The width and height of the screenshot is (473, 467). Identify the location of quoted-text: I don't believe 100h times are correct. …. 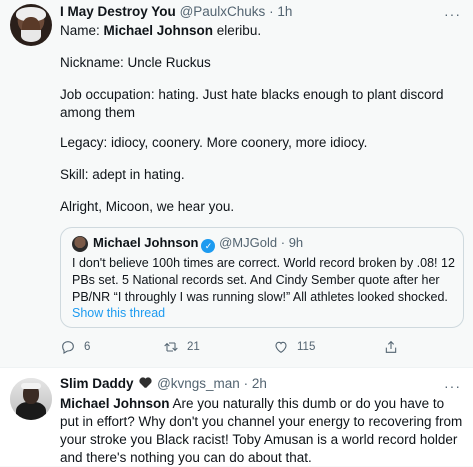
(263, 280).